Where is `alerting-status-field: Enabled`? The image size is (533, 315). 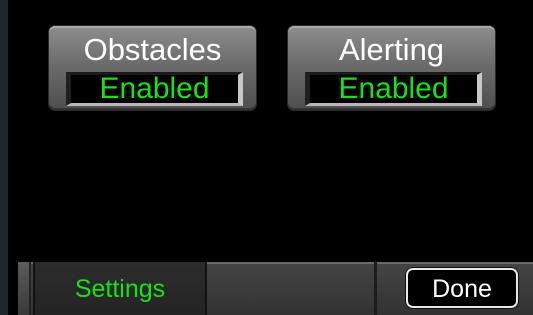
alerting-status-field: Enabled is located at coordinates (393, 89).